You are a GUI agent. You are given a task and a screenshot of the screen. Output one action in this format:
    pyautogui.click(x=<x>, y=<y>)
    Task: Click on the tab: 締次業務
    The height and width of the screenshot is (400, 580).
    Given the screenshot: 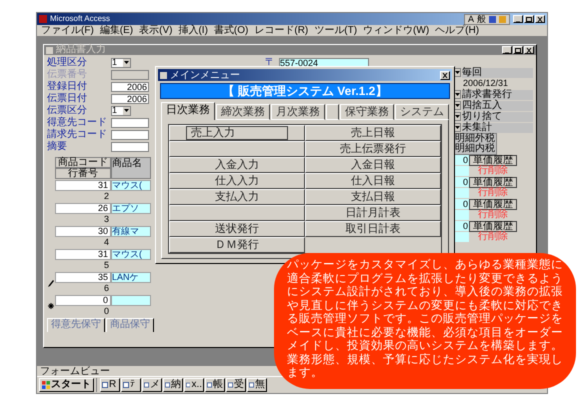 What is the action you would take?
    pyautogui.click(x=243, y=112)
    